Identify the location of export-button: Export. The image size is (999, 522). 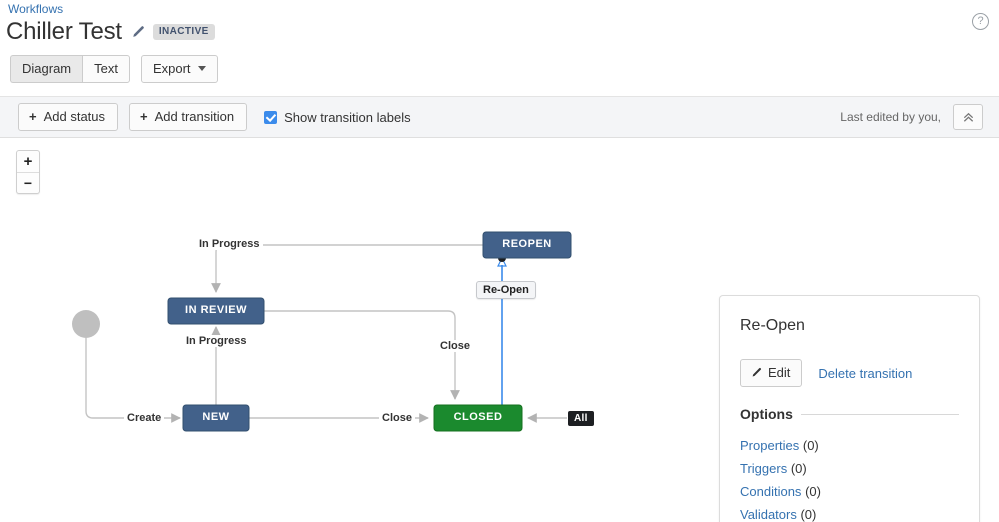
(179, 69).